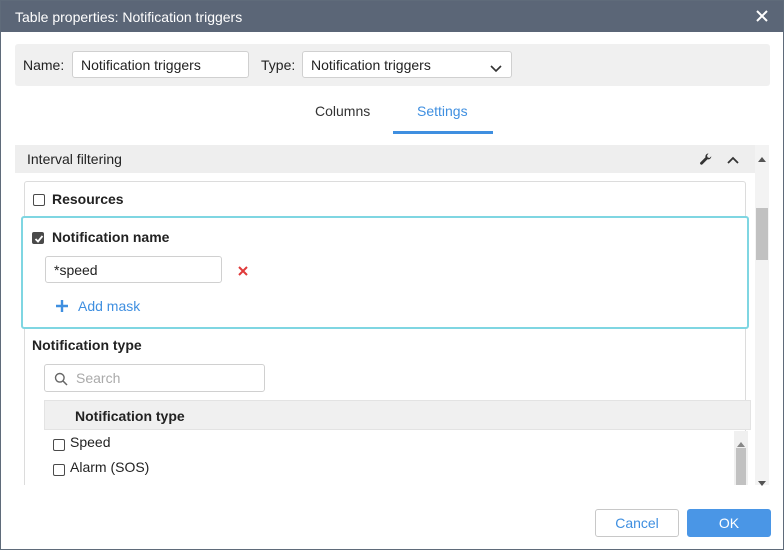 The height and width of the screenshot is (550, 784). What do you see at coordinates (61, 379) in the screenshot?
I see `search-icon` at bounding box center [61, 379].